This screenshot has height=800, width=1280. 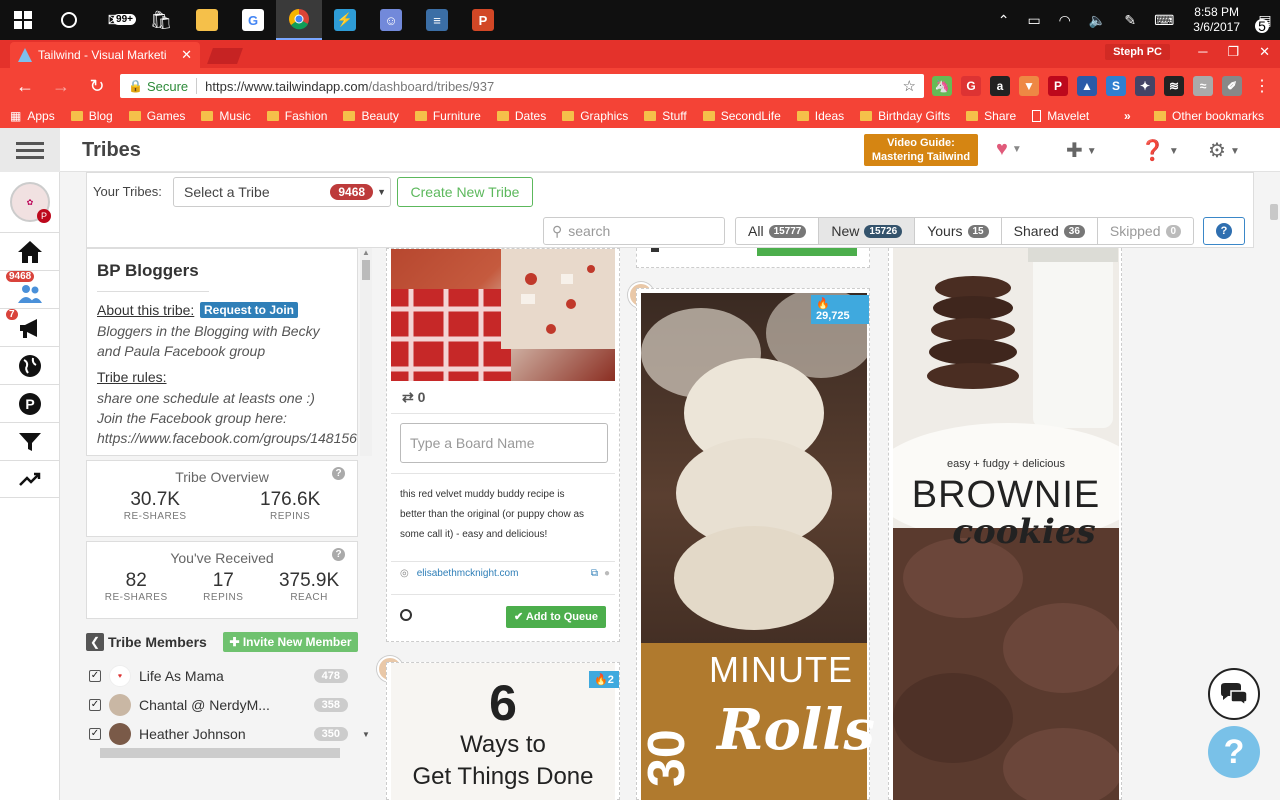 I want to click on ext-unicorn-icon: 🦄, so click(x=942, y=86).